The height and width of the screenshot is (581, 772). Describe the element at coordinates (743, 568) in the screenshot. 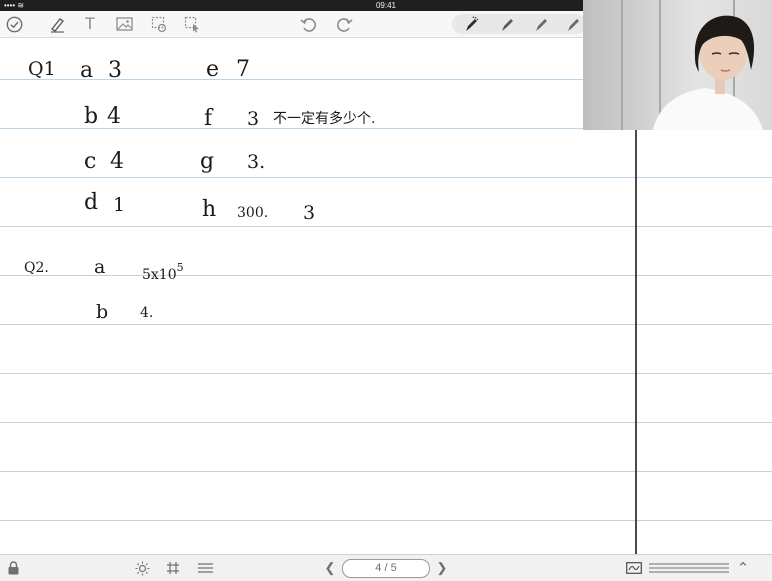

I see `expand-up-button: ⌃` at that location.